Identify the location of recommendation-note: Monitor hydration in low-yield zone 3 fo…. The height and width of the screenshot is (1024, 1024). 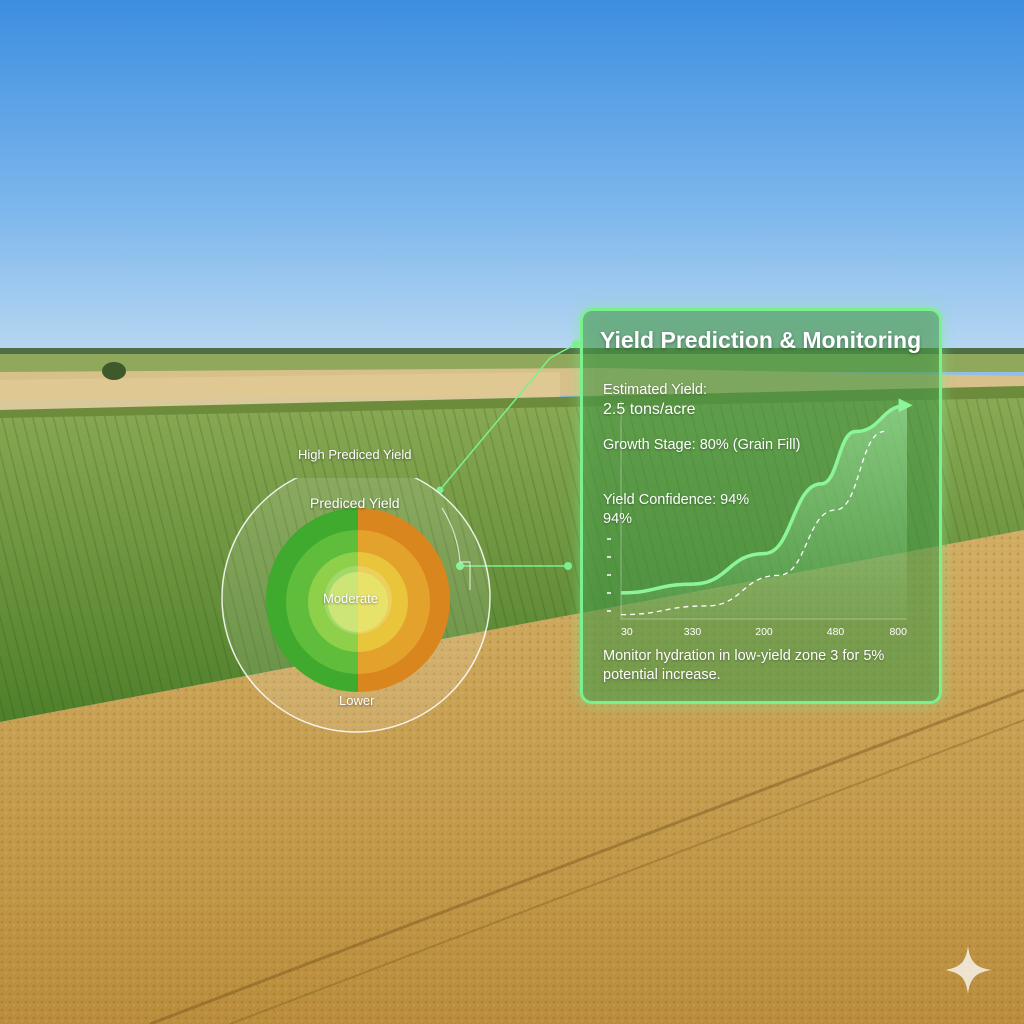
(744, 665).